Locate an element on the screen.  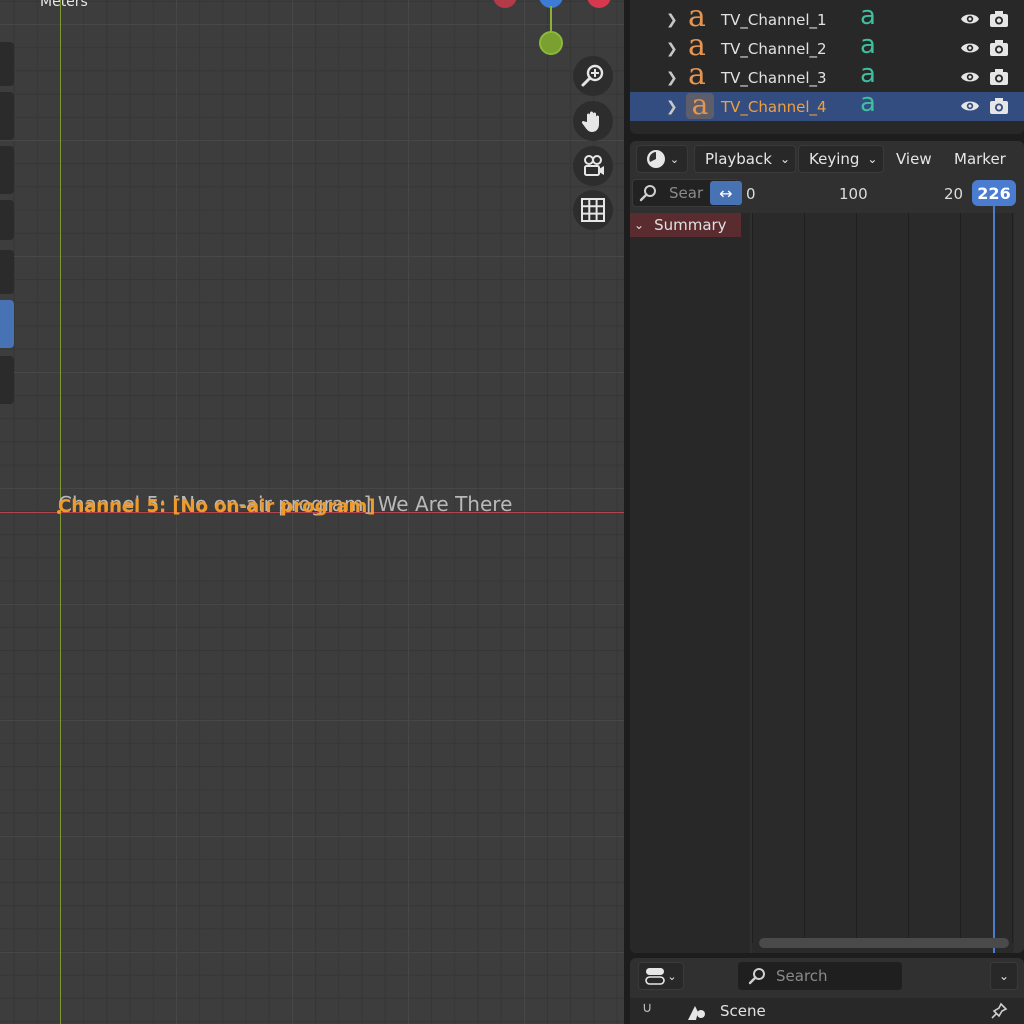
search-placeholder: Sear is located at coordinates (686, 193).